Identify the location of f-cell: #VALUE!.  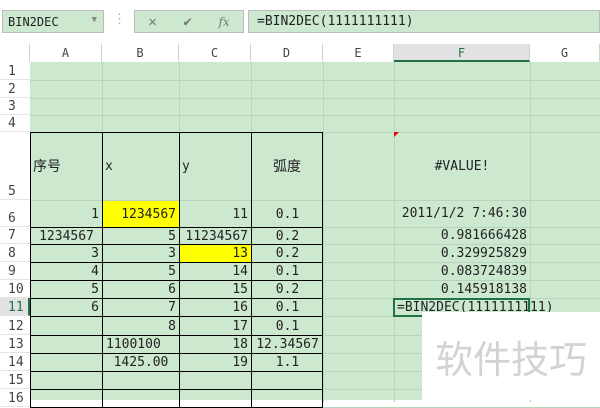
(462, 166).